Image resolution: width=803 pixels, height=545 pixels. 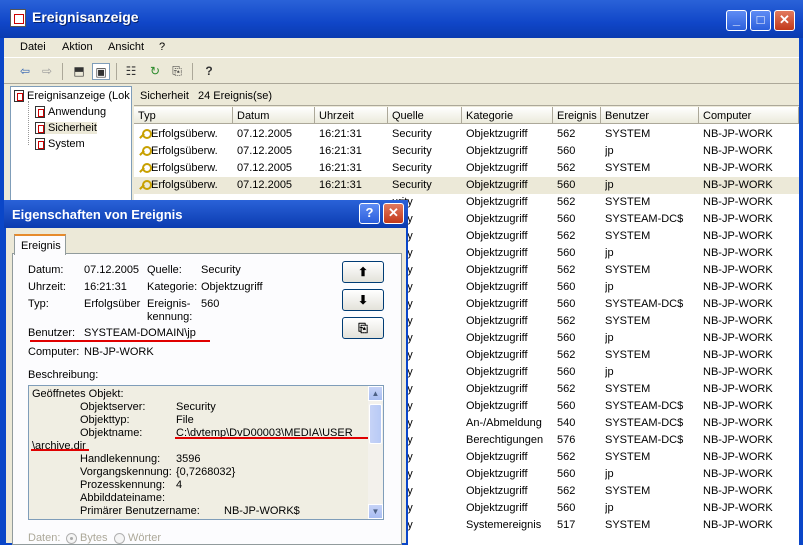 I want to click on bytes-label: Bytes, so click(x=94, y=538).